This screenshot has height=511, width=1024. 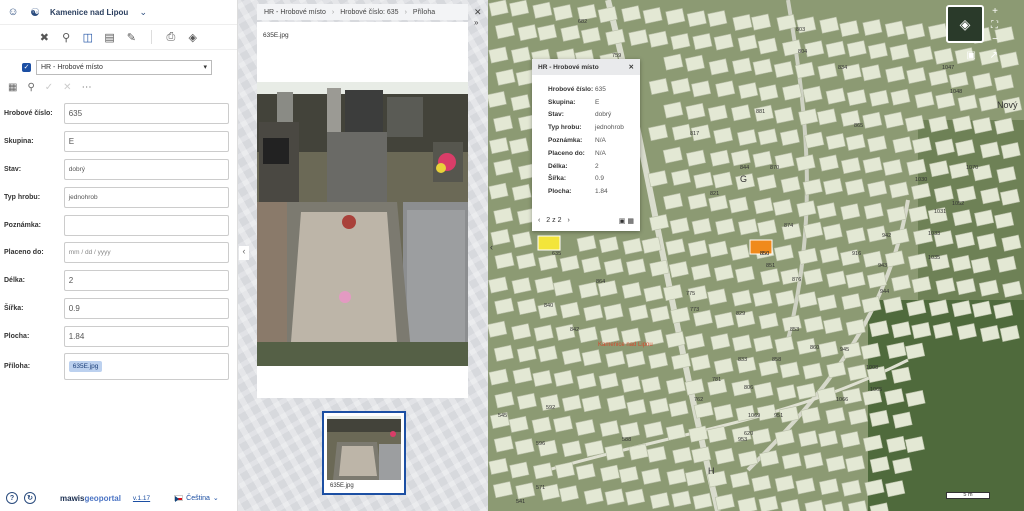 I want to click on image-thumbnail: 635E.jpg, so click(x=364, y=453).